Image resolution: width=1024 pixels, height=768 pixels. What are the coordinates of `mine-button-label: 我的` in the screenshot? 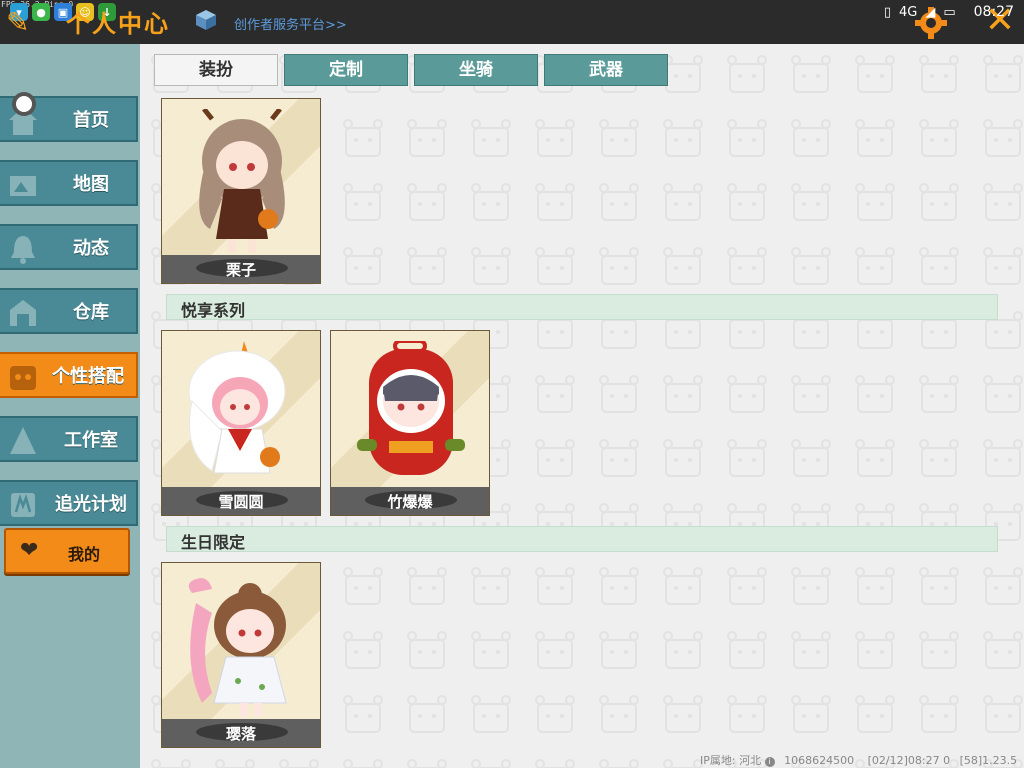 It's located at (84, 554).